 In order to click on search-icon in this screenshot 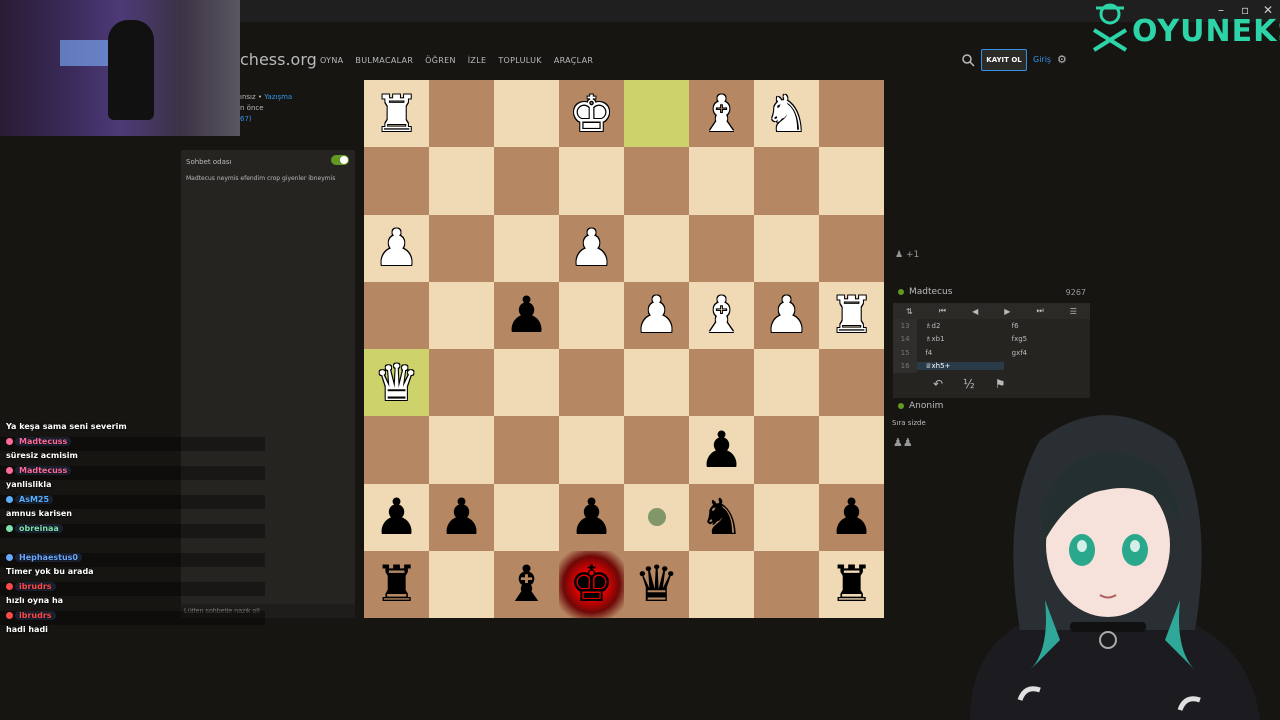, I will do `click(968, 60)`.